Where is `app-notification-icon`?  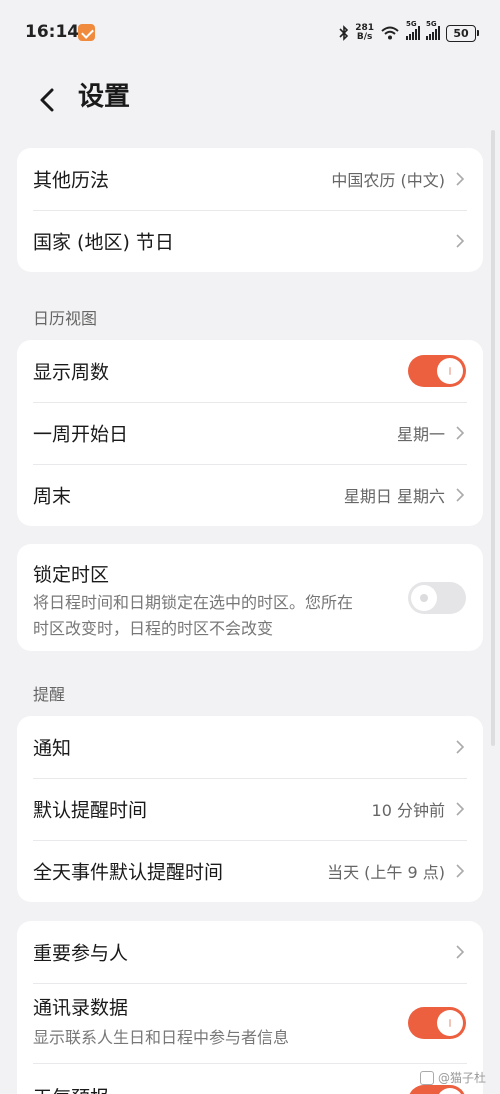 app-notification-icon is located at coordinates (86, 32).